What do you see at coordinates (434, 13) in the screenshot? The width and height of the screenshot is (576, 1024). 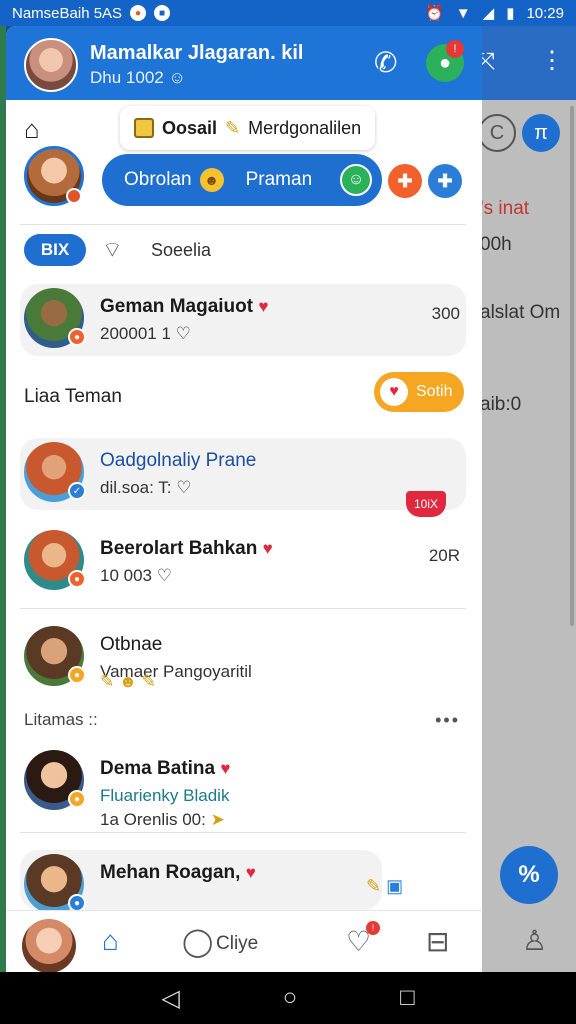 I see `alarm-icon: ⏰` at bounding box center [434, 13].